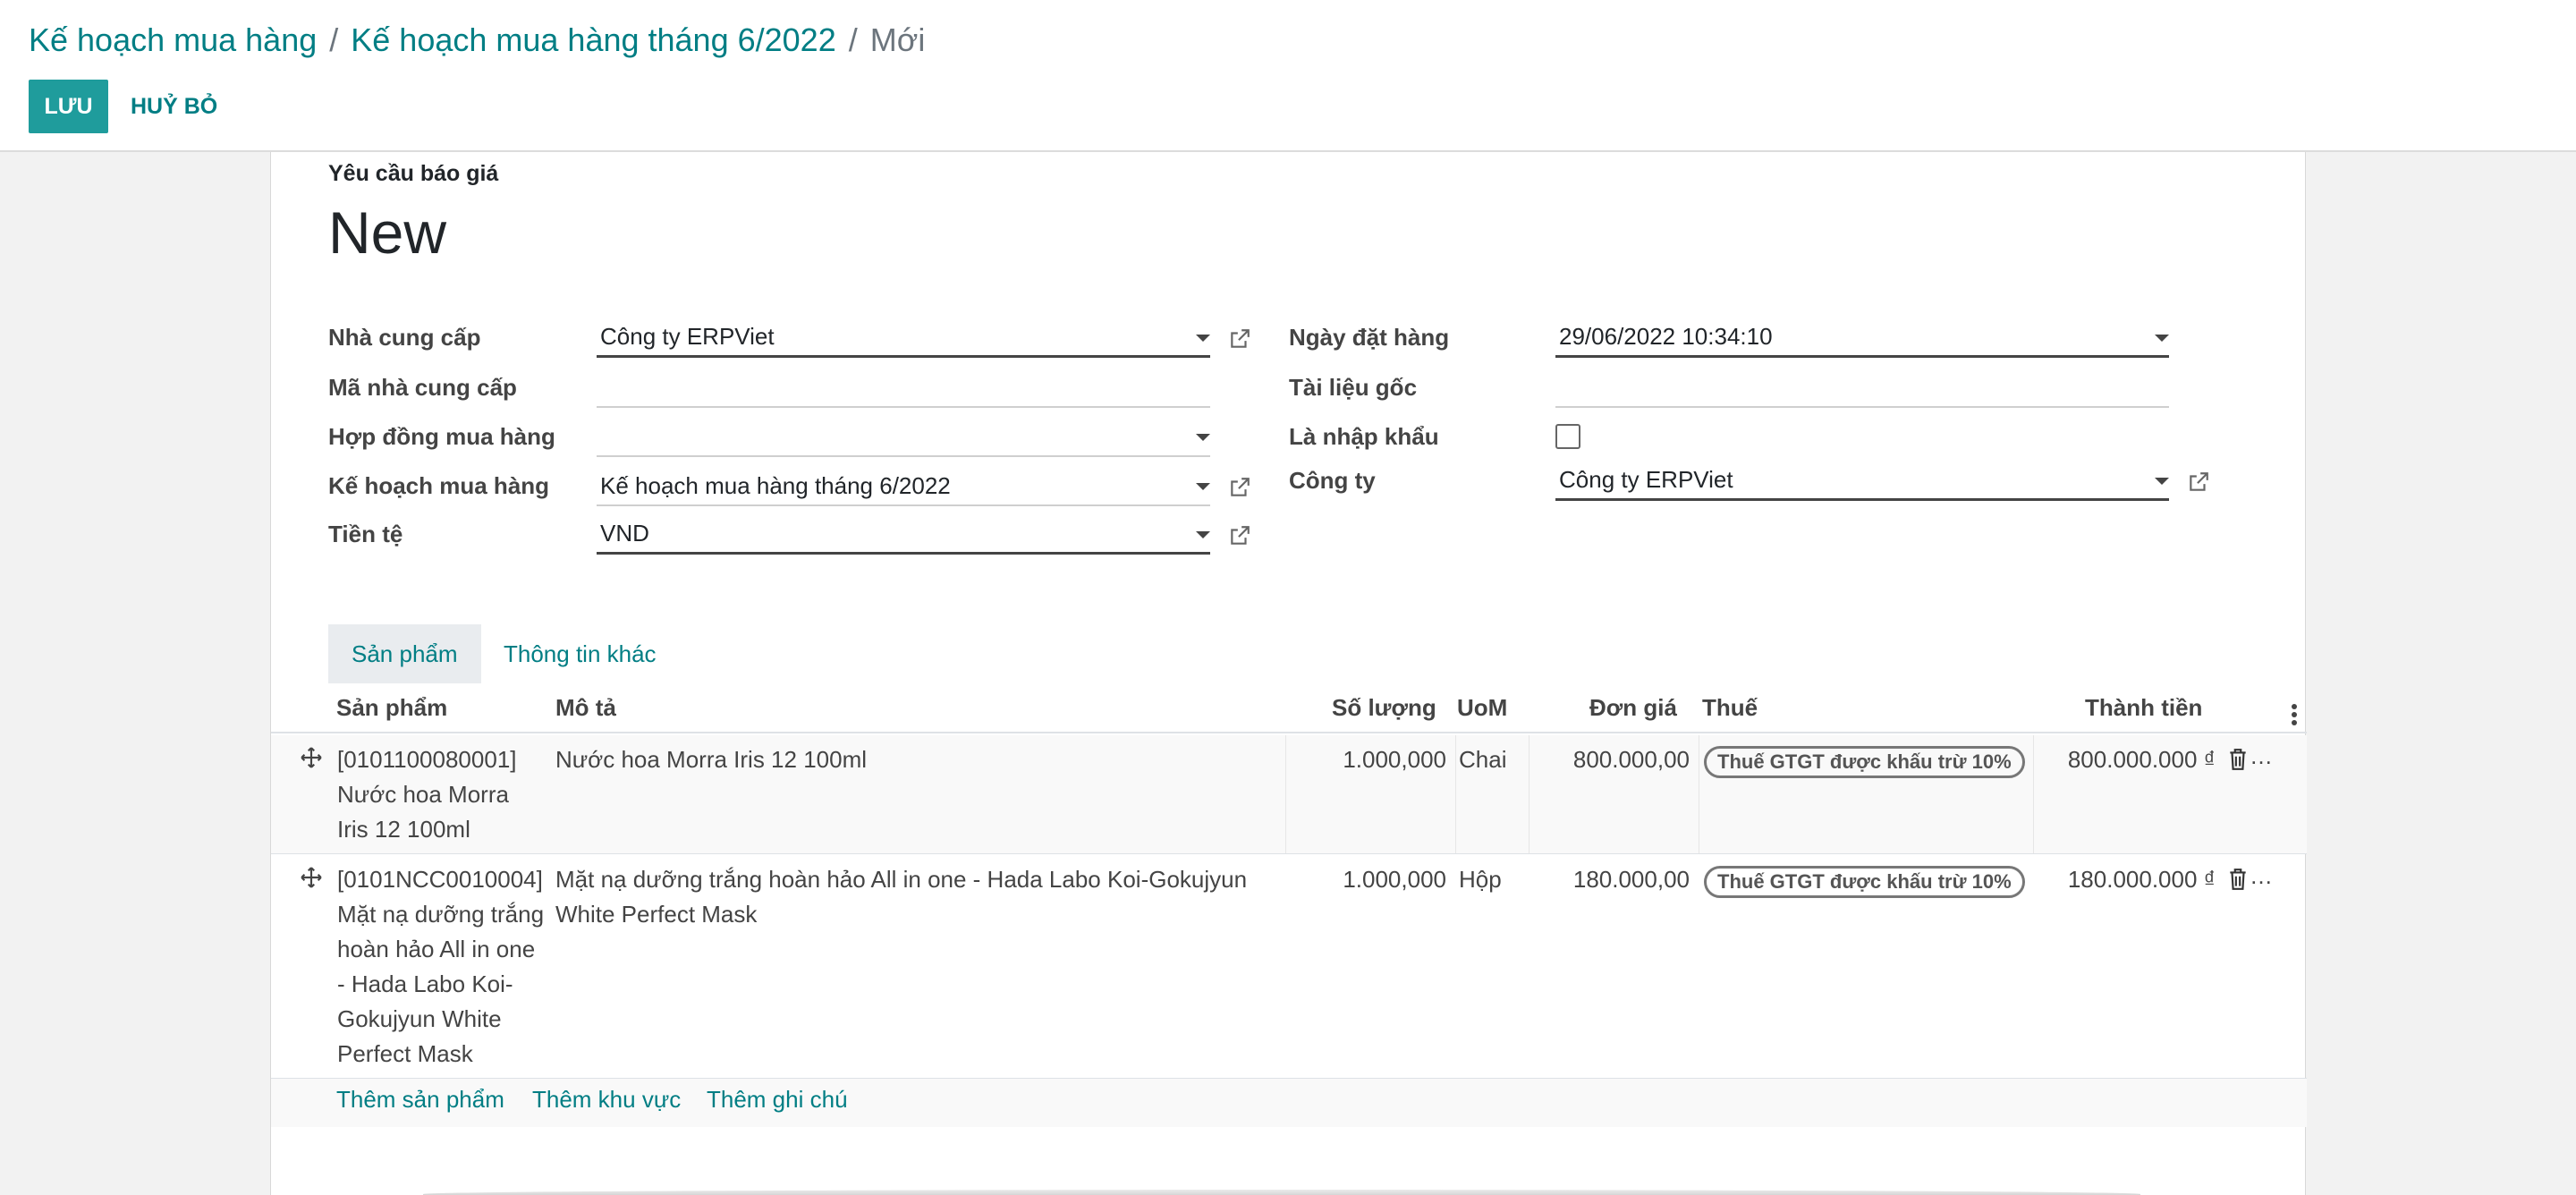 This screenshot has width=2576, height=1195. What do you see at coordinates (173, 39) in the screenshot?
I see `breadcrumb-item-purchase-plan: Kế hoạch mua hàng` at bounding box center [173, 39].